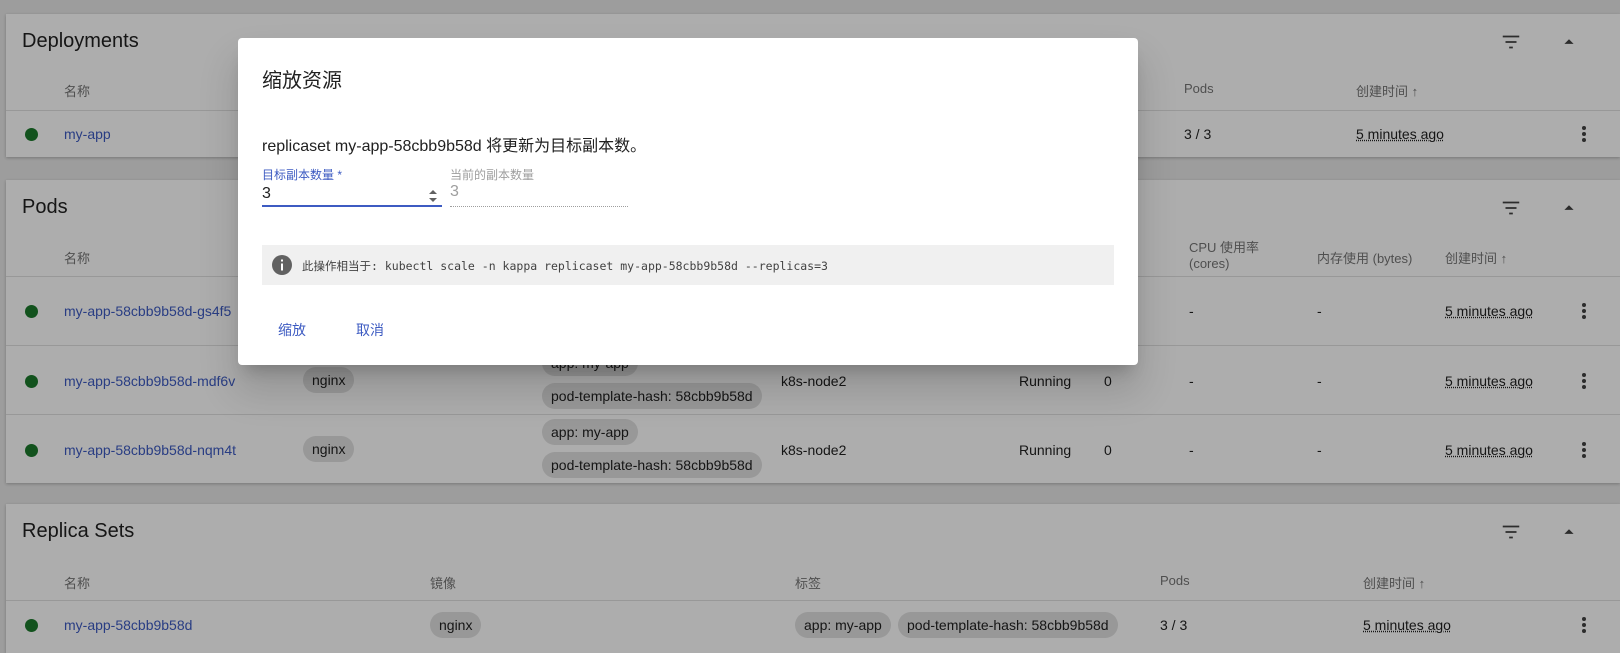 The height and width of the screenshot is (653, 1620). What do you see at coordinates (282, 265) in the screenshot?
I see `info-icon` at bounding box center [282, 265].